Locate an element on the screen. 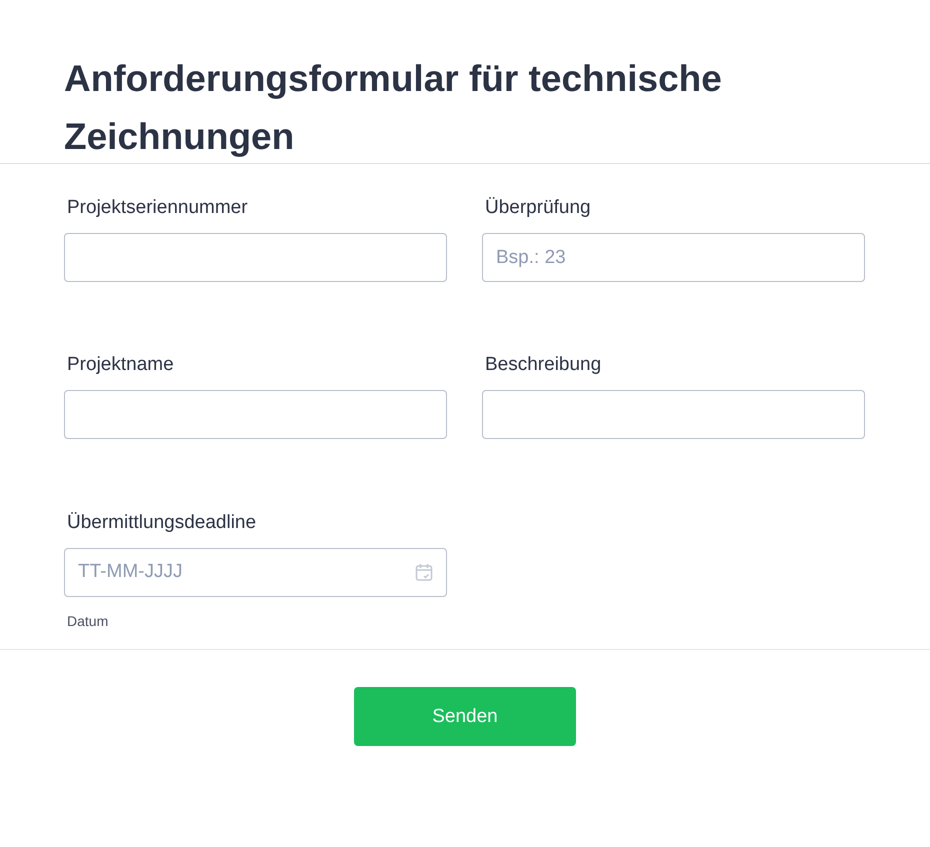 This screenshot has height=847, width=930. field-label: Projektname is located at coordinates (120, 365).